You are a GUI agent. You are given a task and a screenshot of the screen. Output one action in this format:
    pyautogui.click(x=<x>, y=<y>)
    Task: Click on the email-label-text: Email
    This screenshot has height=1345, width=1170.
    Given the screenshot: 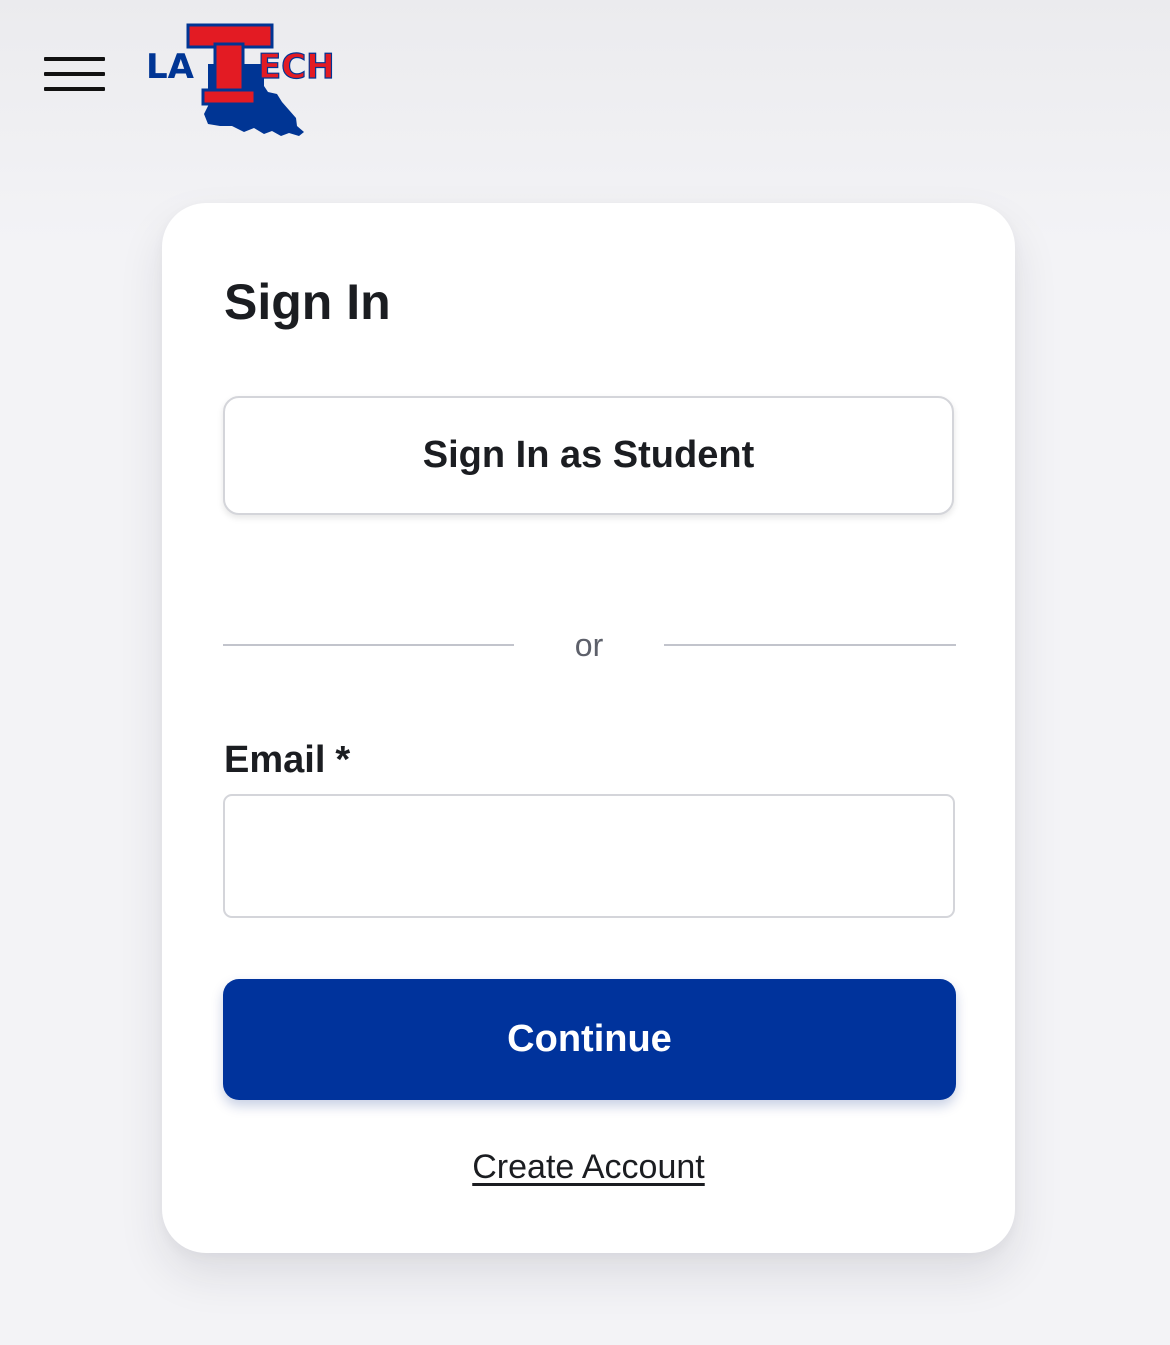 What is the action you would take?
    pyautogui.click(x=275, y=760)
    